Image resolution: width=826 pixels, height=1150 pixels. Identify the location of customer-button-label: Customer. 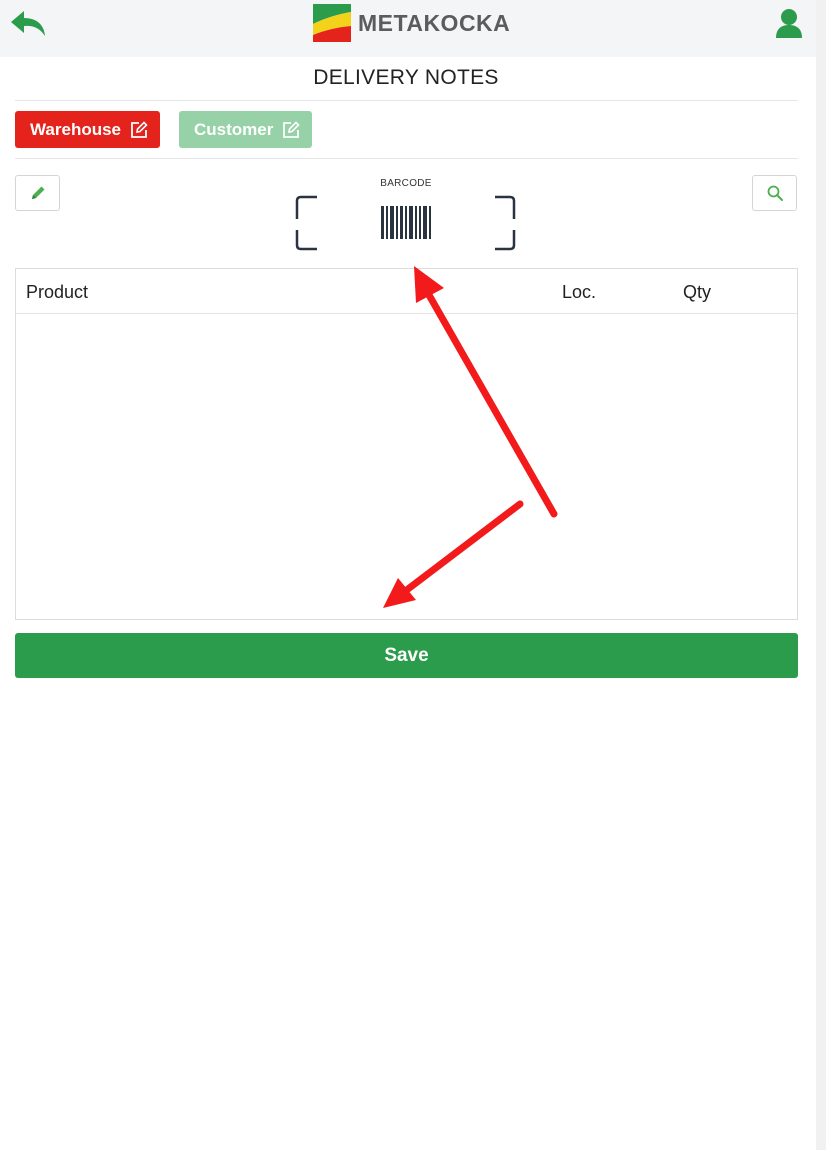
(234, 129).